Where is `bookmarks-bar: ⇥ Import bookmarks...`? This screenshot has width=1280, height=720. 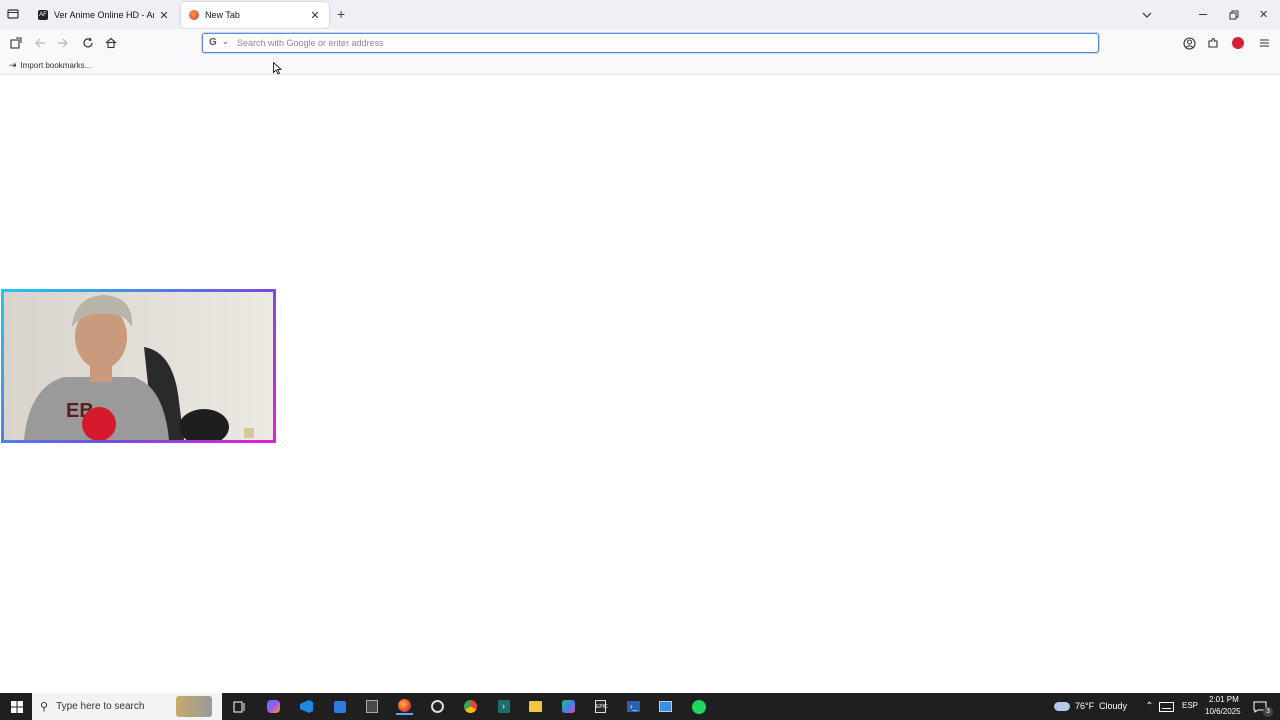
bookmarks-bar: ⇥ Import bookmarks... is located at coordinates (640, 65).